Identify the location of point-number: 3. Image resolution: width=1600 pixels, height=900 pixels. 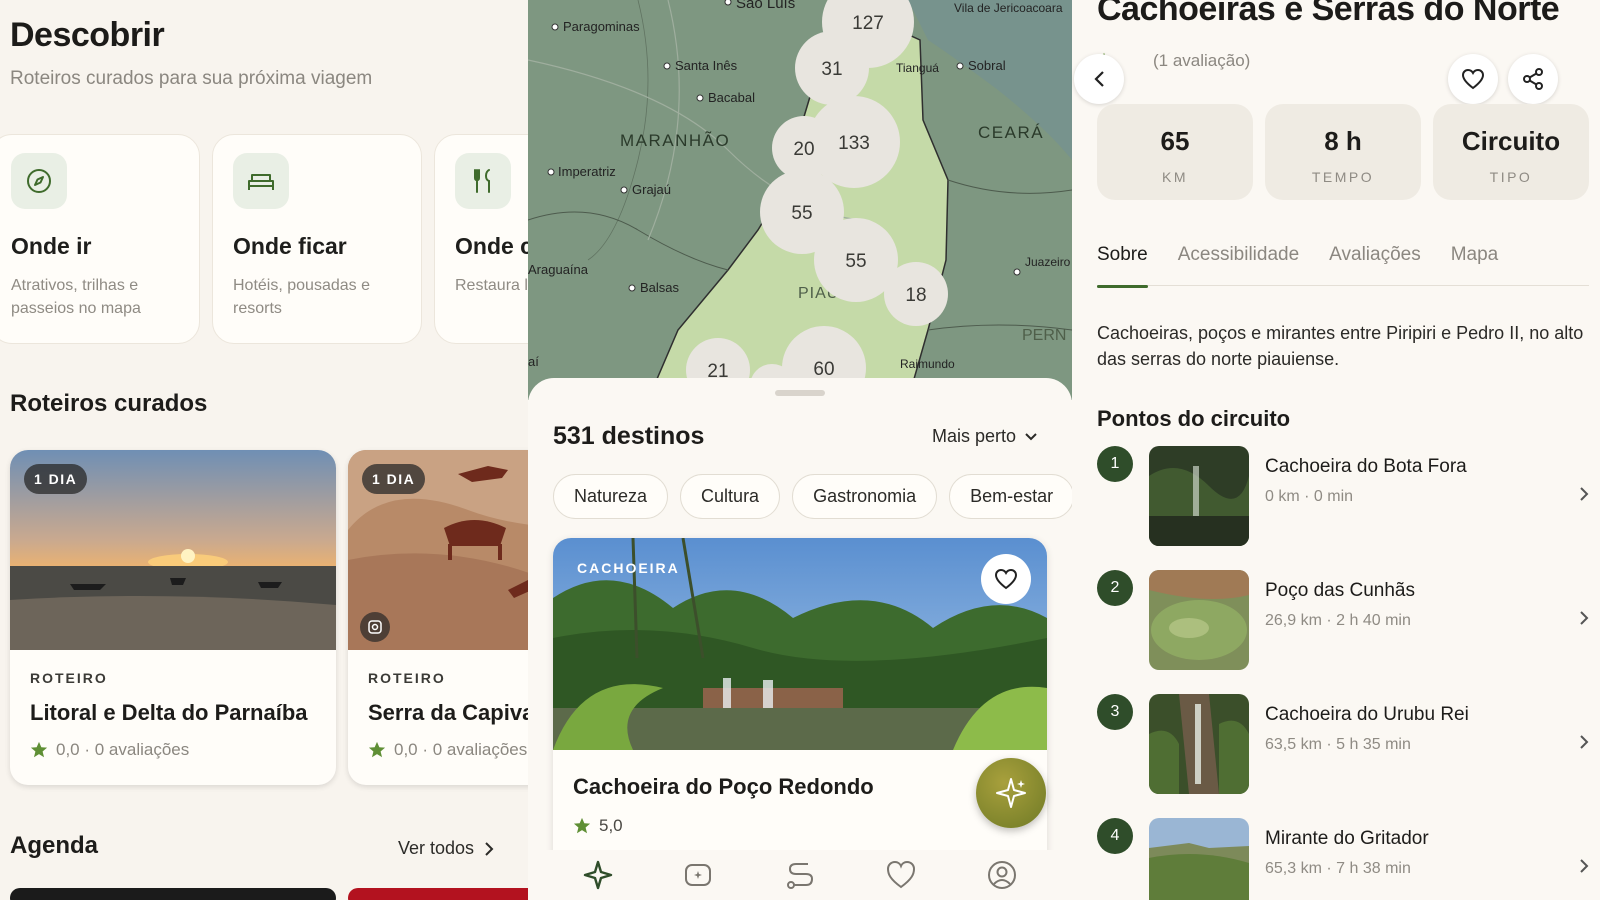
(1115, 712).